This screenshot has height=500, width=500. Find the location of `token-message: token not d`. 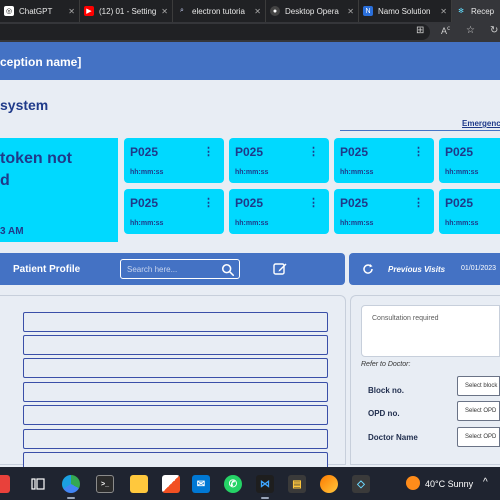

token-message: token not d is located at coordinates (59, 170).